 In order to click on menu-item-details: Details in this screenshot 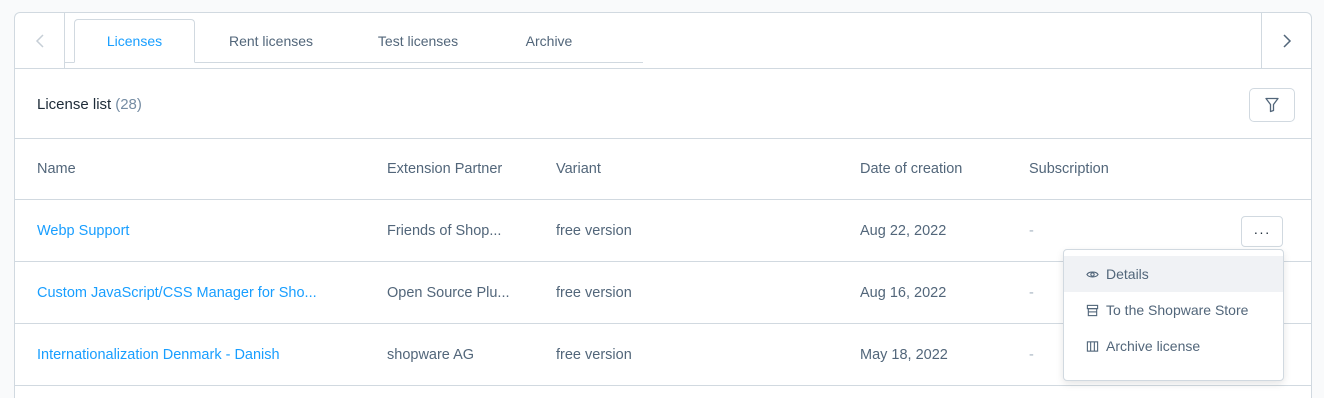, I will do `click(1173, 274)`.